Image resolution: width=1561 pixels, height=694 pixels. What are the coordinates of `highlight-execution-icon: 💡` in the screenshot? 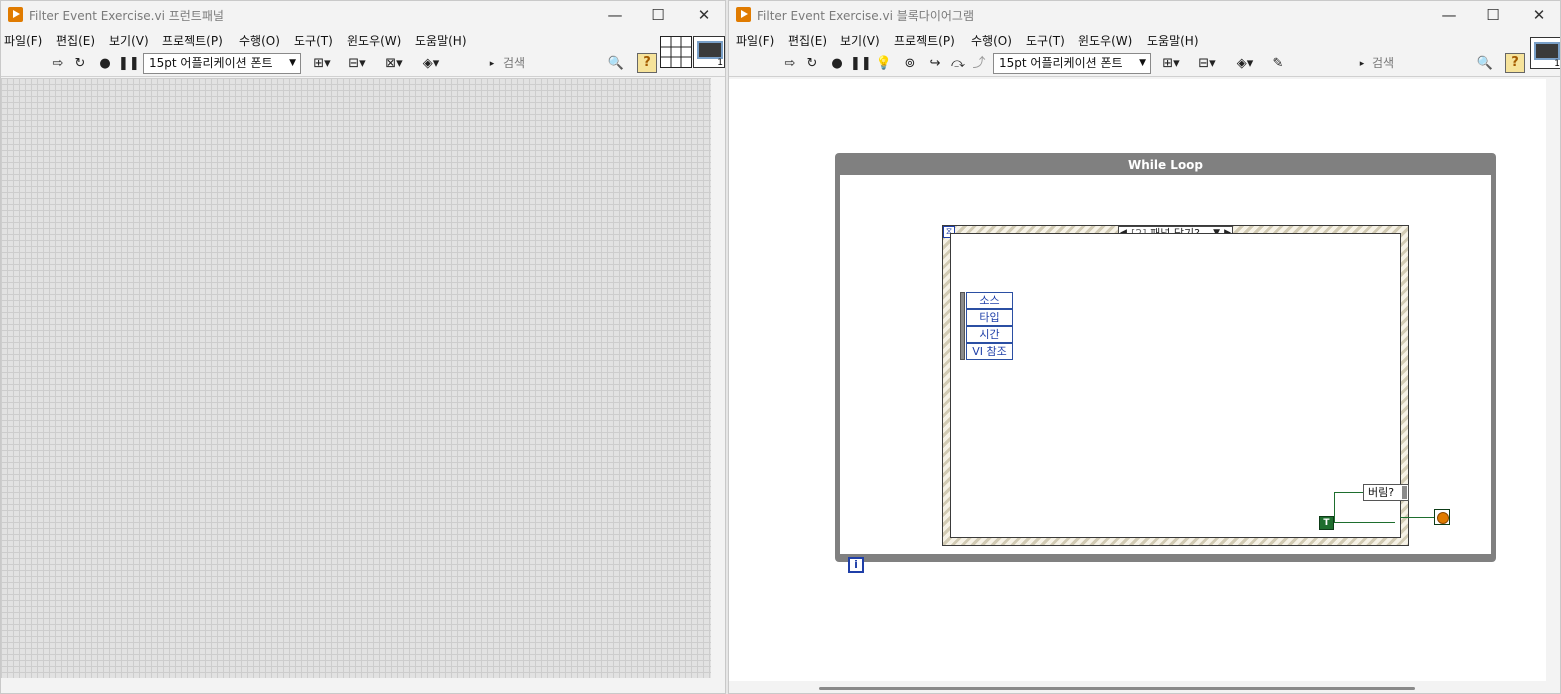 It's located at (884, 64).